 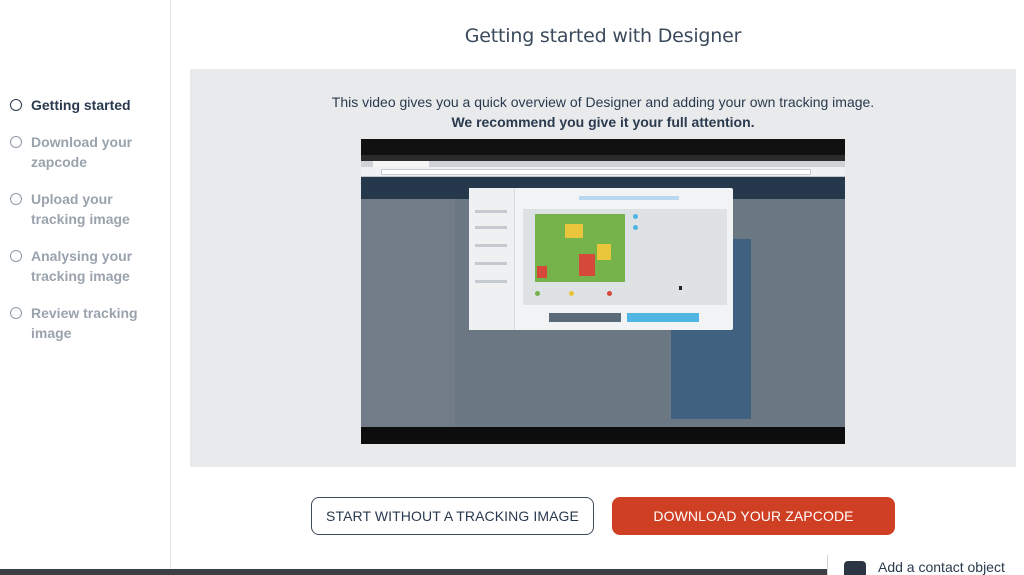 I want to click on step-label: Getting started, so click(x=81, y=105).